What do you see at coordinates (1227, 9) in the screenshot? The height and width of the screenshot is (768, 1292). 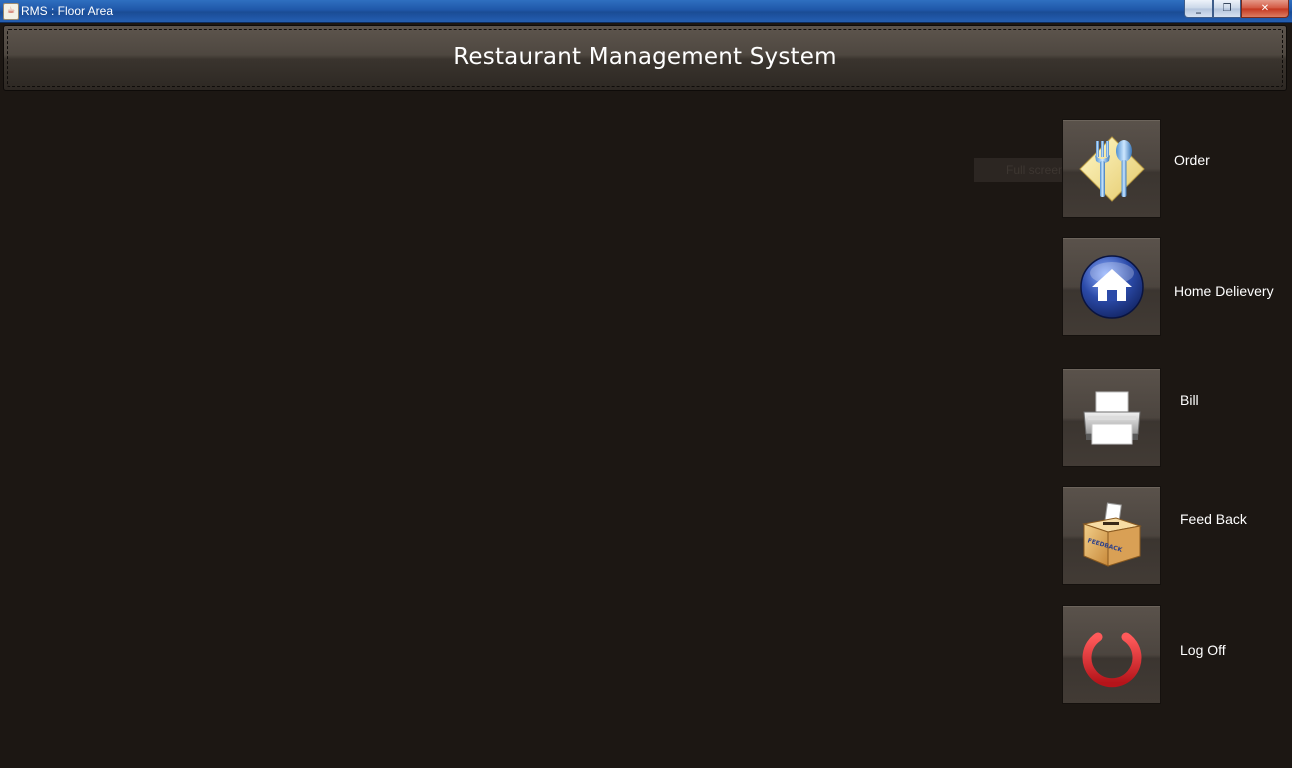 I see `maximize-button: ❐` at bounding box center [1227, 9].